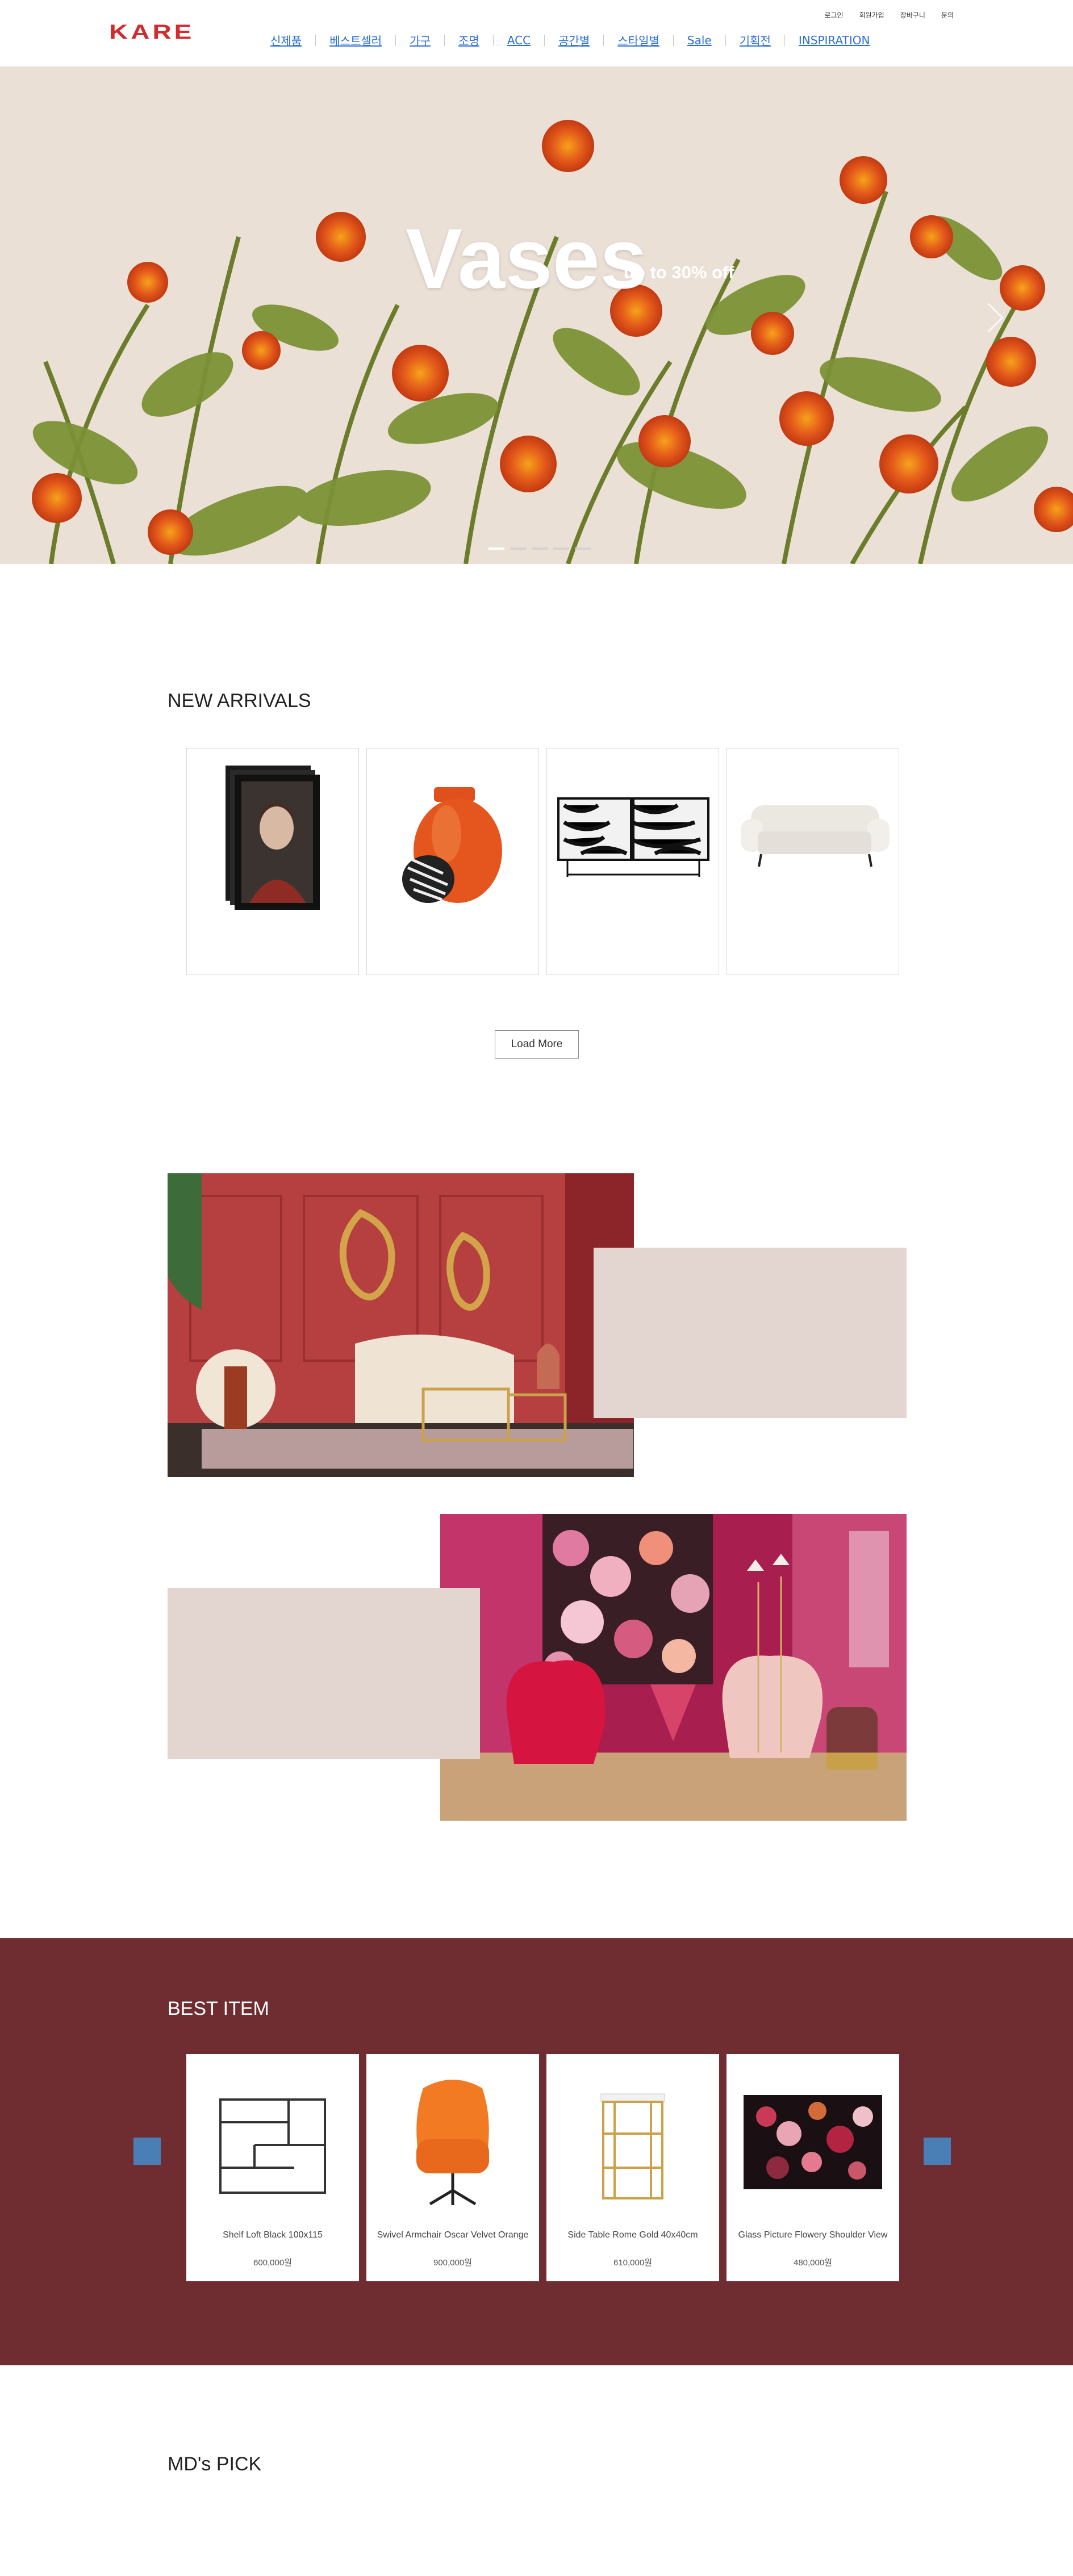  Describe the element at coordinates (755, 40) in the screenshot. I see `nav-promotions: 기획전` at that location.